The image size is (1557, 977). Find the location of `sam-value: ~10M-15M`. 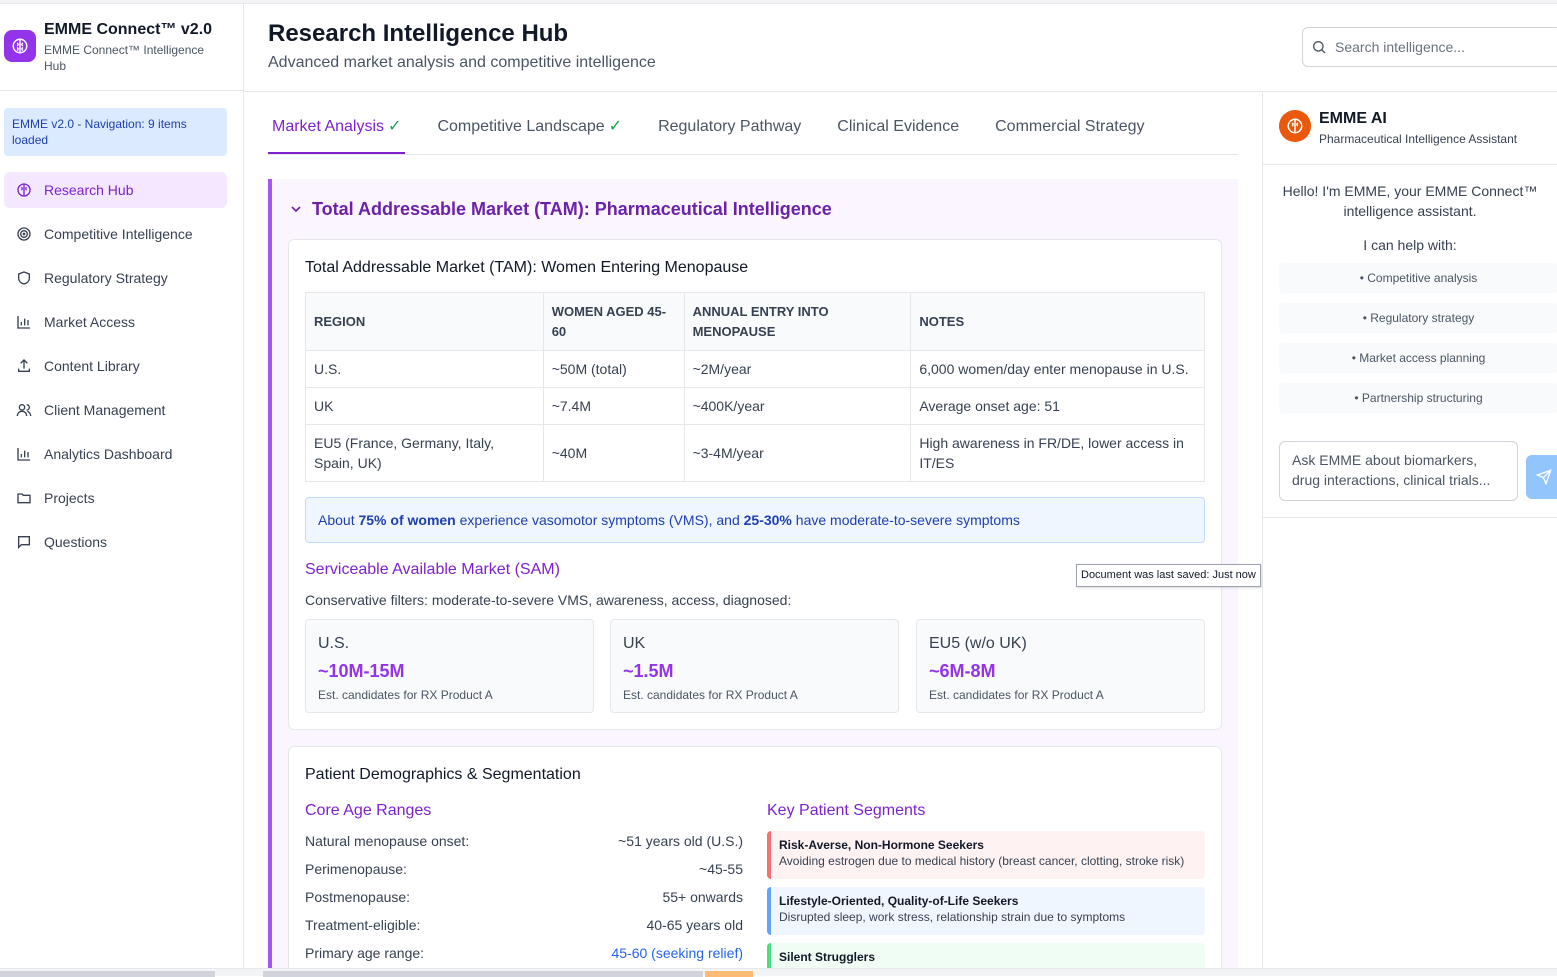

sam-value: ~10M-15M is located at coordinates (361, 671).